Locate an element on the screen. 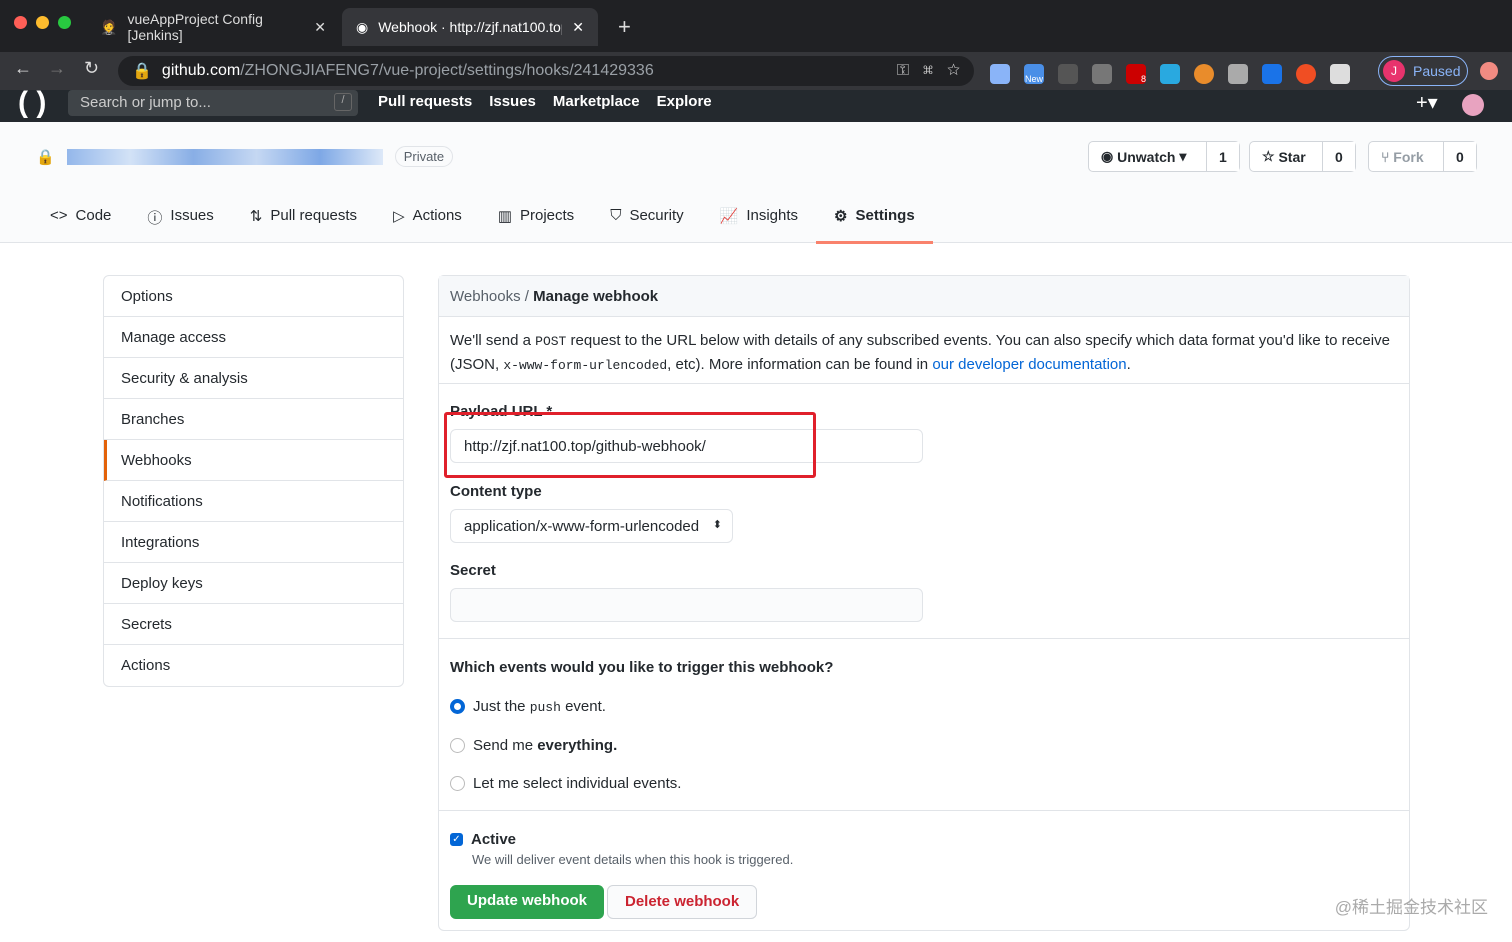 The width and height of the screenshot is (1512, 942). tab-code: <> Code is located at coordinates (89, 223).